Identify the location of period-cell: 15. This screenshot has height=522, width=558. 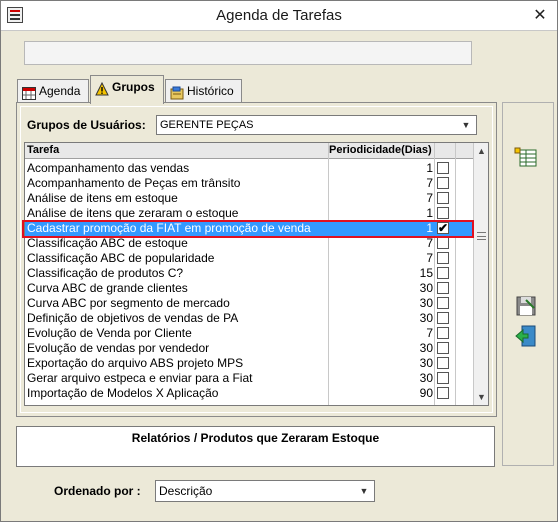
(426, 273).